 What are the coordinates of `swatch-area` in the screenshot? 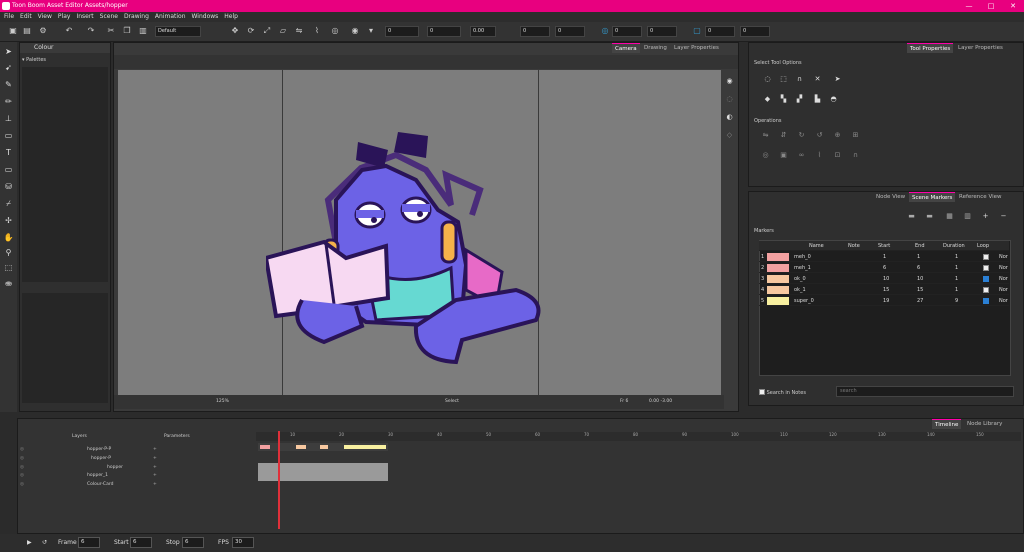 It's located at (65, 348).